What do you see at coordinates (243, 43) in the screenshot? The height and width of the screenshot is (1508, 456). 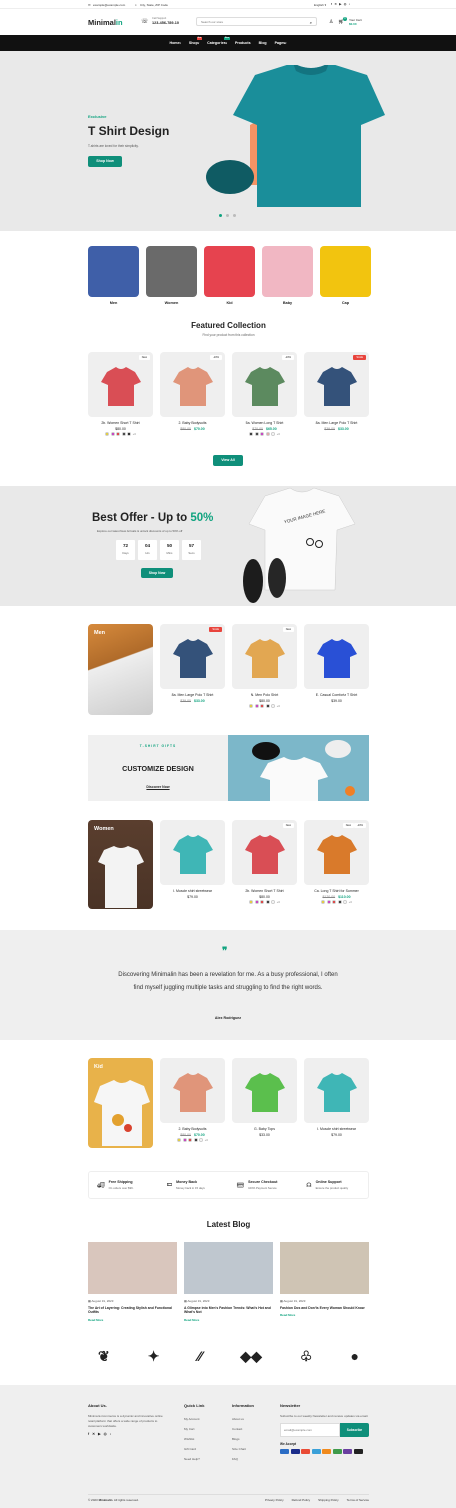 I see `nav-item-products: Products` at bounding box center [243, 43].